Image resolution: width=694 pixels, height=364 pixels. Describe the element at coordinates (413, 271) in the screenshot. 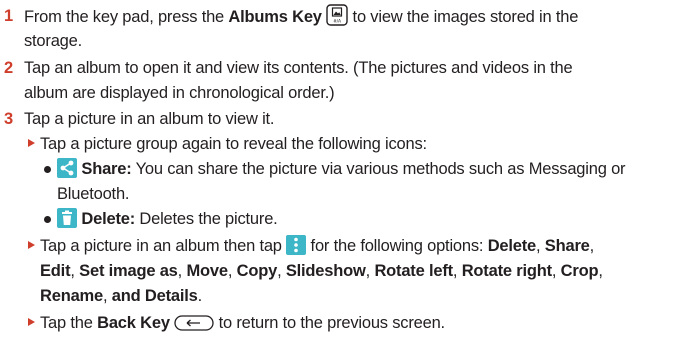

I see `option-rotate-left: Rotate left` at that location.